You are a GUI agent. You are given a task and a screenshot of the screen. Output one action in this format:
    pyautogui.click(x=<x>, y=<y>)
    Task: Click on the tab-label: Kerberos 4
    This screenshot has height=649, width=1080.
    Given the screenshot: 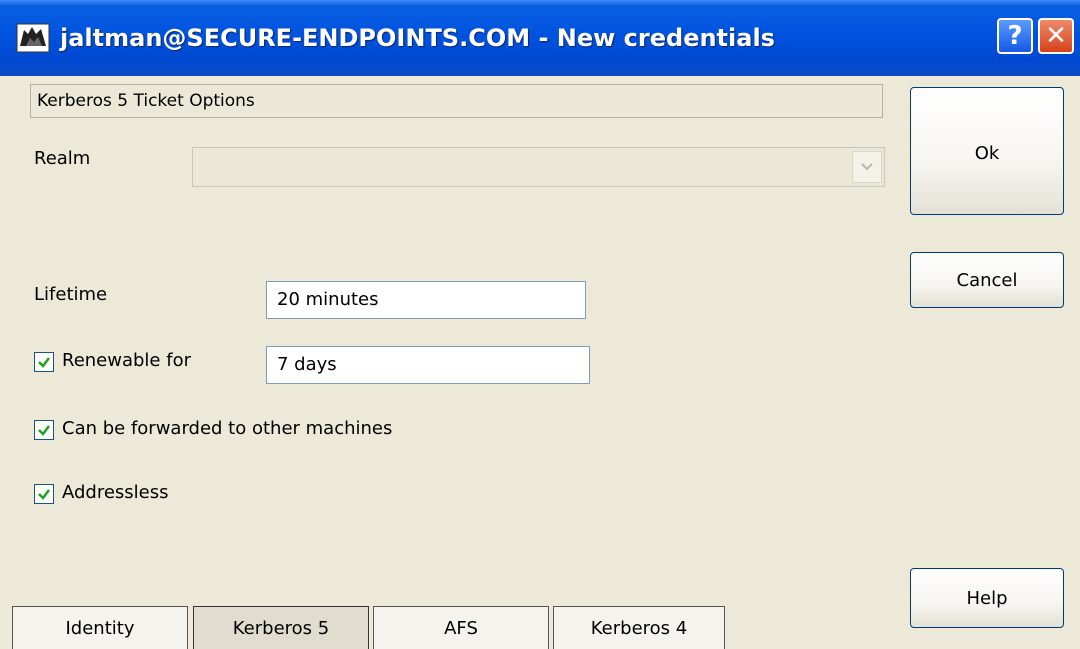 What is the action you would take?
    pyautogui.click(x=639, y=628)
    